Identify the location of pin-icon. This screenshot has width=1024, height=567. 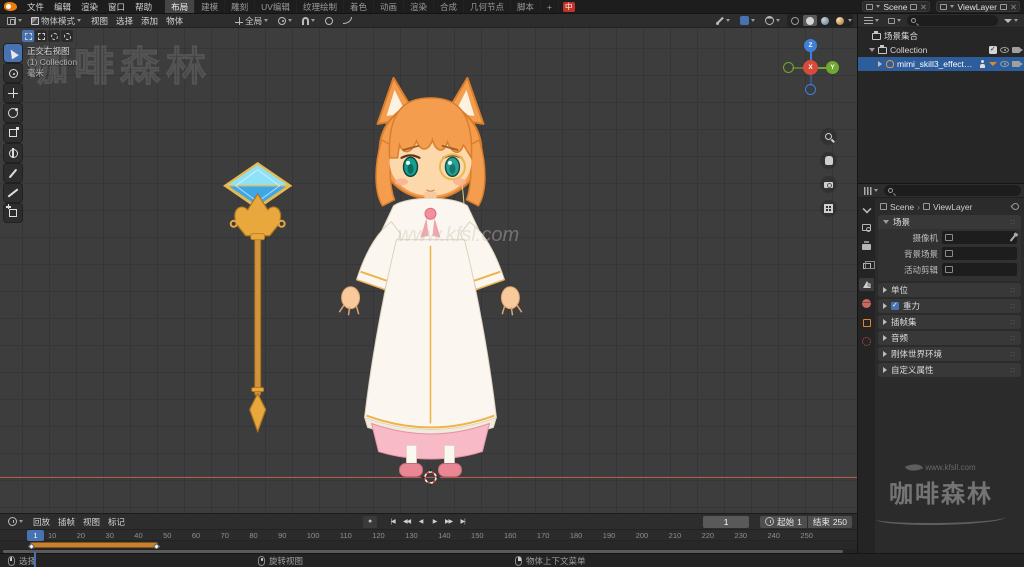
(1015, 206).